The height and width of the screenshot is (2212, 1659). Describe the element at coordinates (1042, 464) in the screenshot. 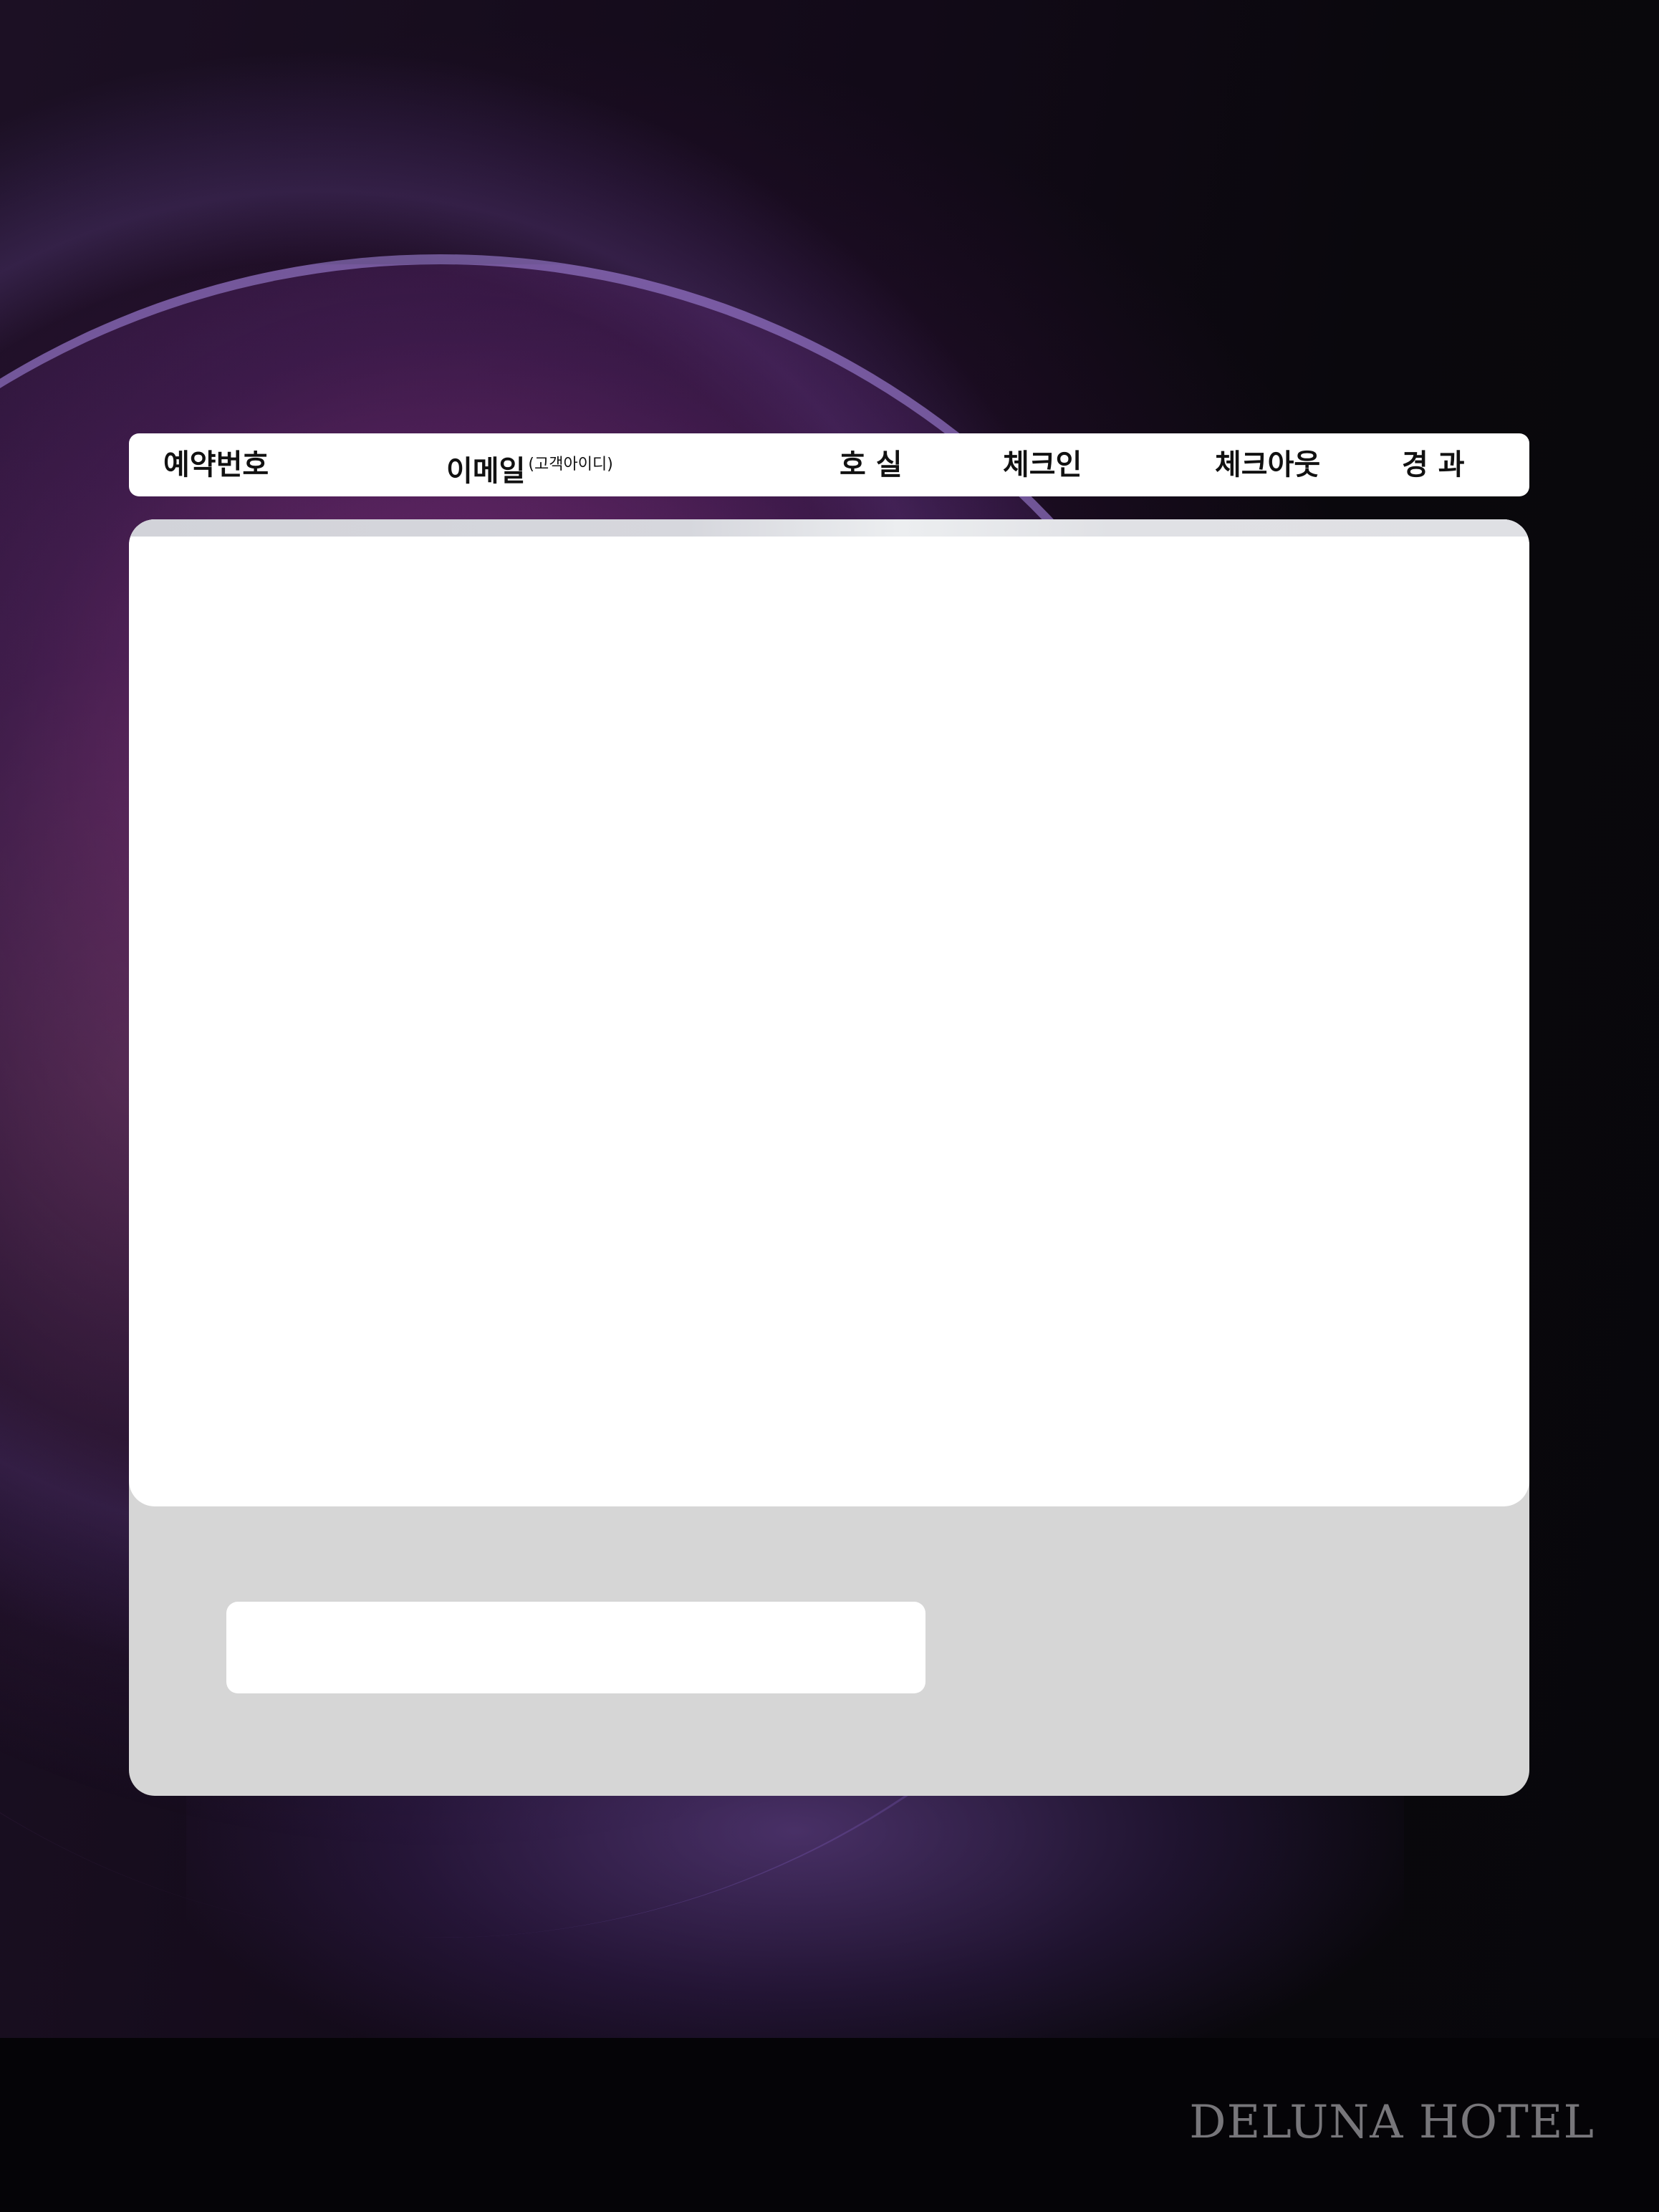

I see `header-checkin: 체크인` at that location.